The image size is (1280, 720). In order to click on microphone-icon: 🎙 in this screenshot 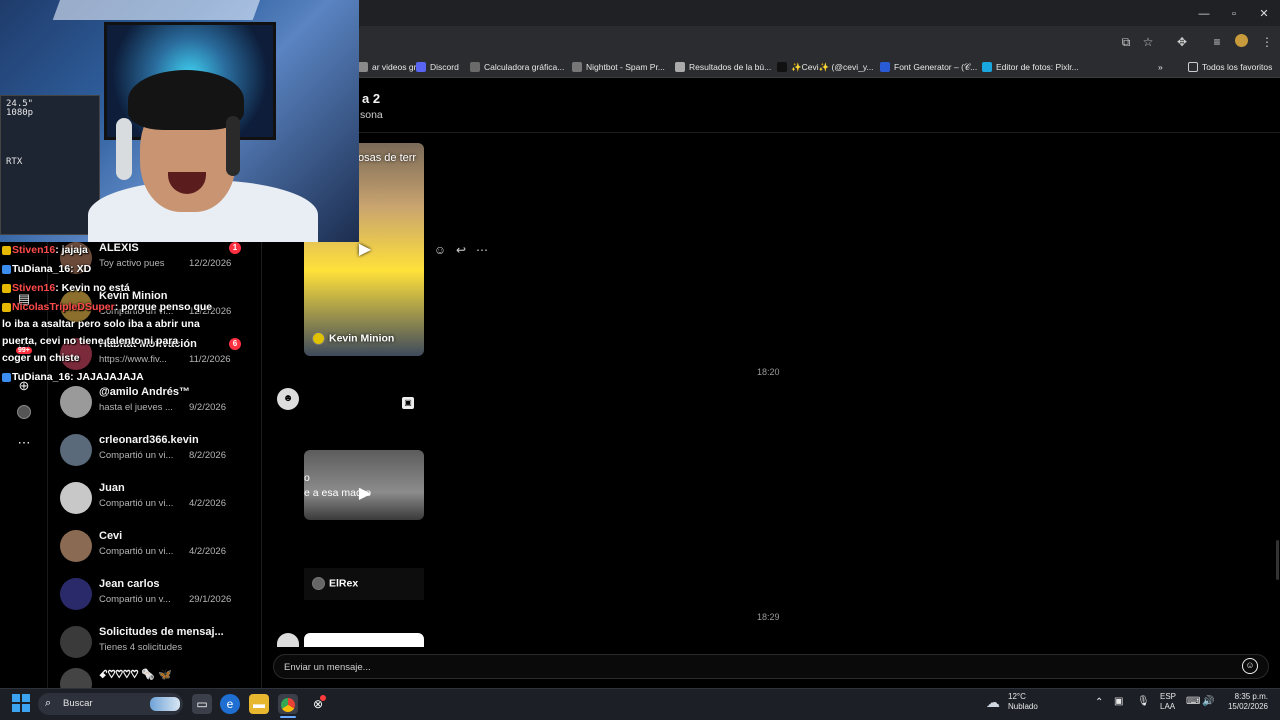, I will do `click(1143, 701)`.